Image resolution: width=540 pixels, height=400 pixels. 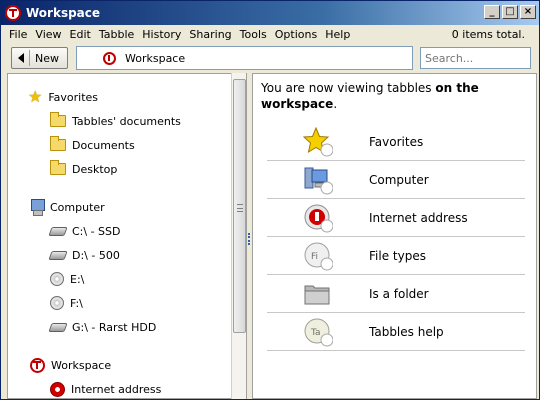 I want to click on command-label: Is a folder, so click(x=399, y=293).